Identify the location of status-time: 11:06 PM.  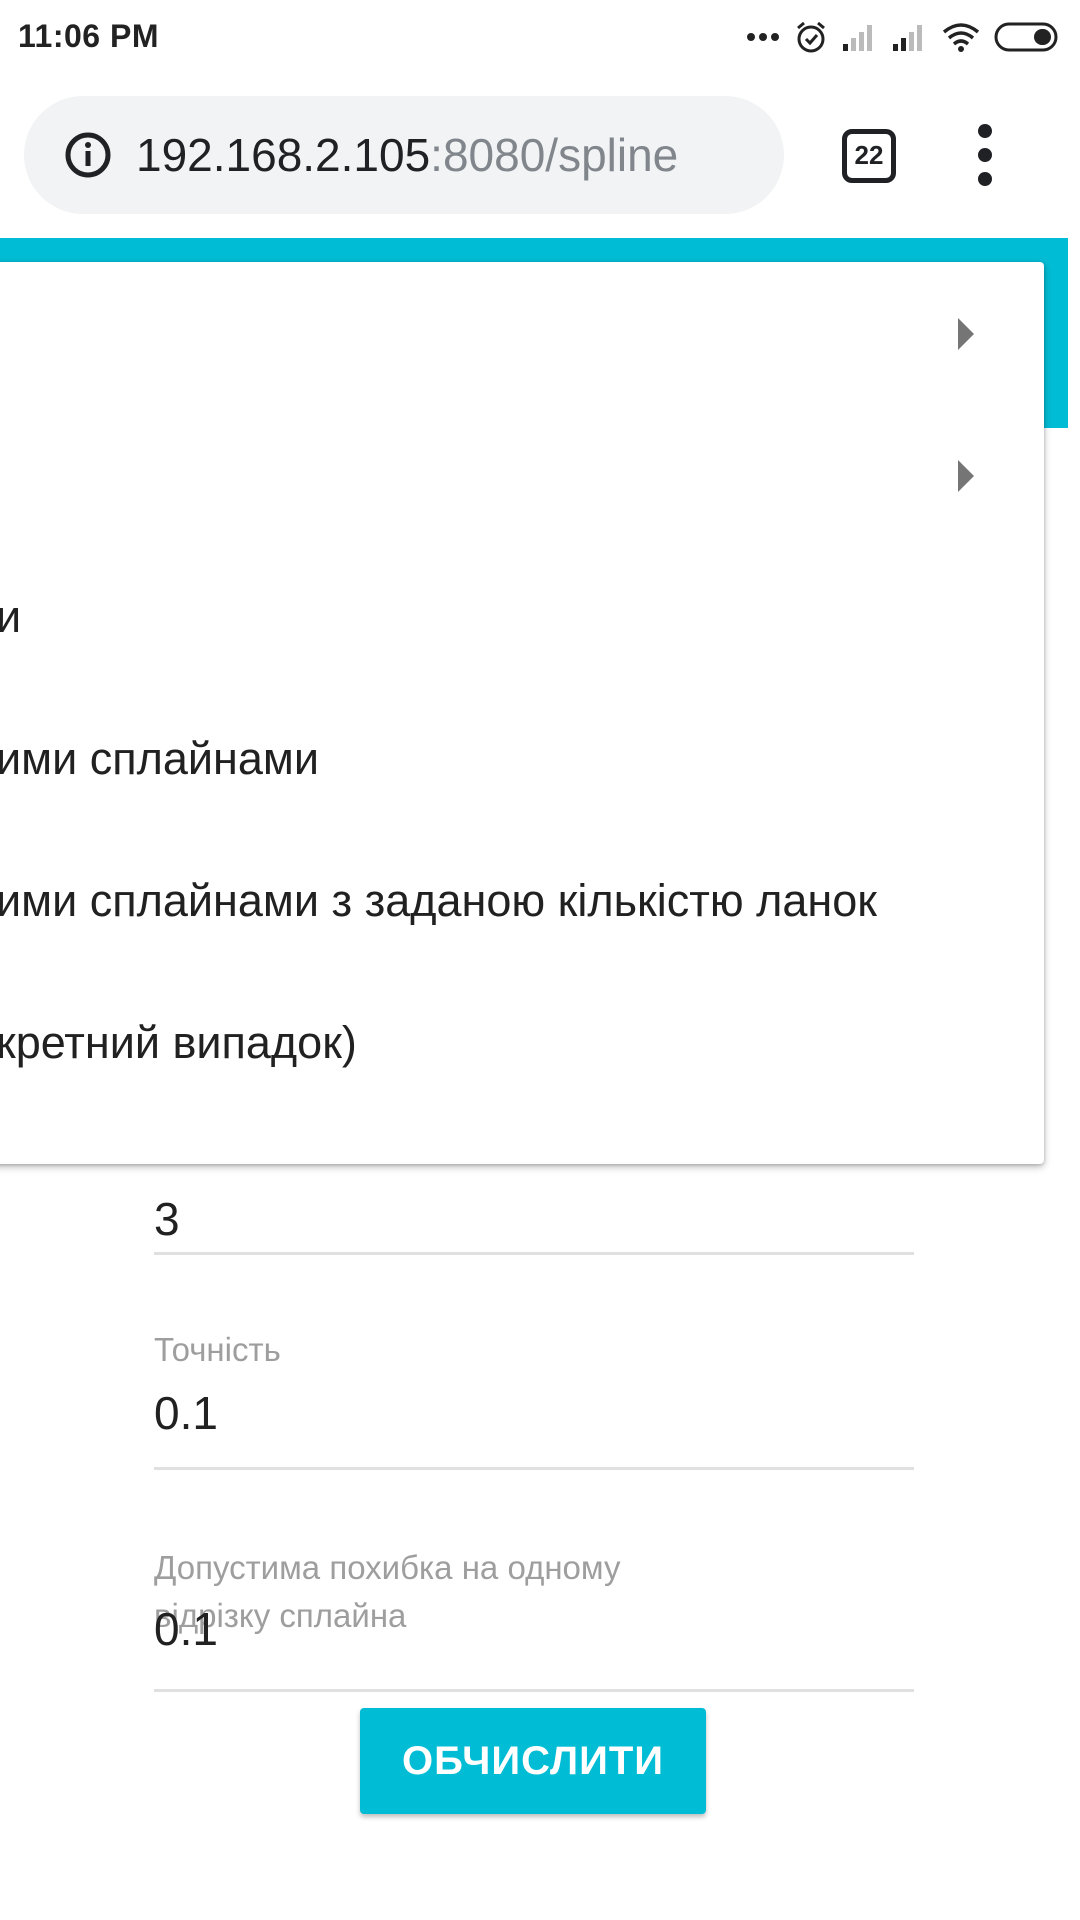
(88, 36).